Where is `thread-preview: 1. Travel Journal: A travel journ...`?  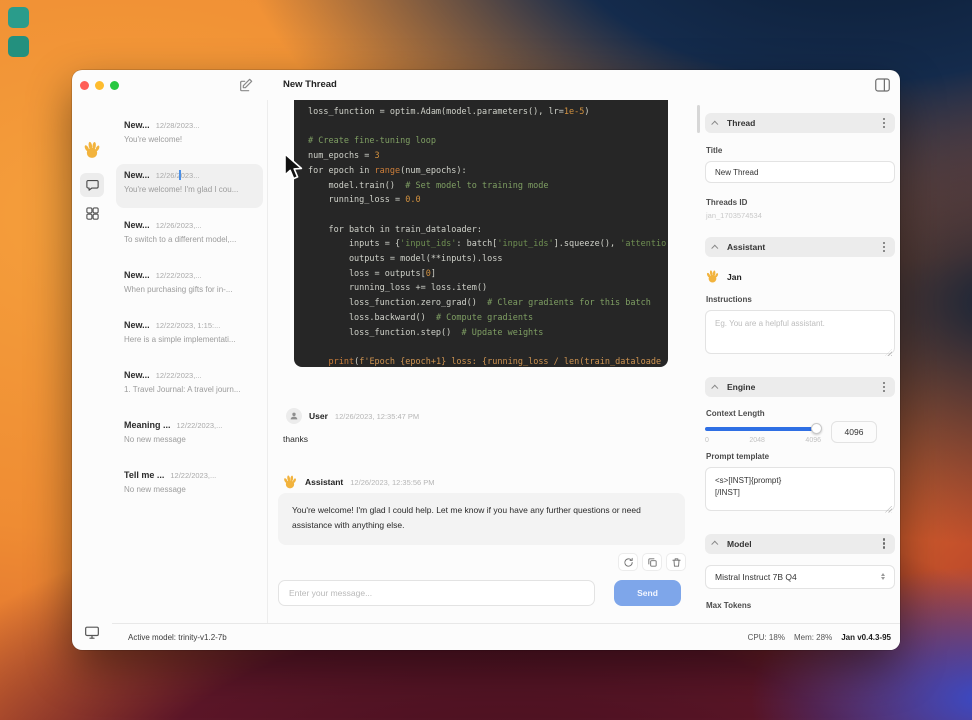
thread-preview: 1. Travel Journal: A travel journ... is located at coordinates (182, 389).